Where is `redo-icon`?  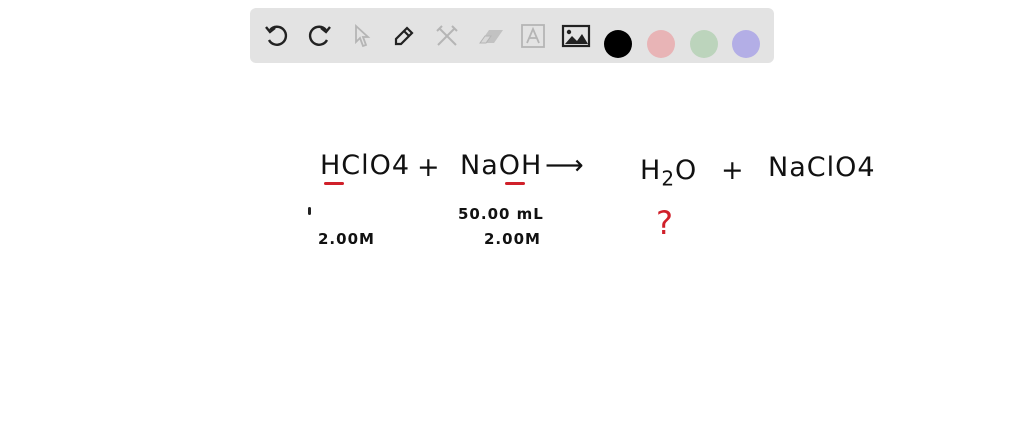 redo-icon is located at coordinates (319, 35).